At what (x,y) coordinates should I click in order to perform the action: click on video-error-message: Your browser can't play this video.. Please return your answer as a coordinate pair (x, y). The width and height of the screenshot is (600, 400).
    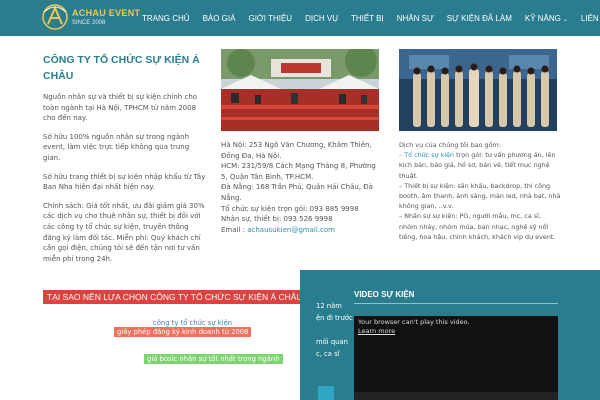
    Looking at the image, I should click on (414, 322).